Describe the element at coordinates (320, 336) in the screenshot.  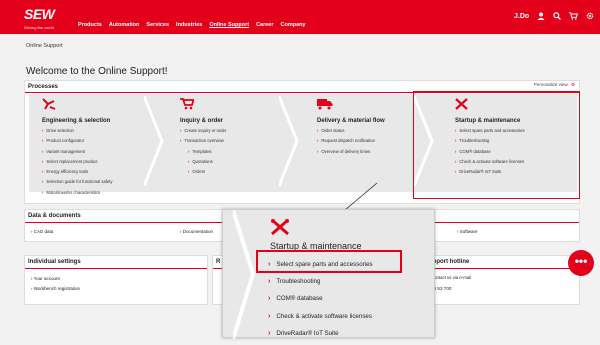
I see `zoom-link-driveradar: DriveRadar® IoT Suite` at that location.